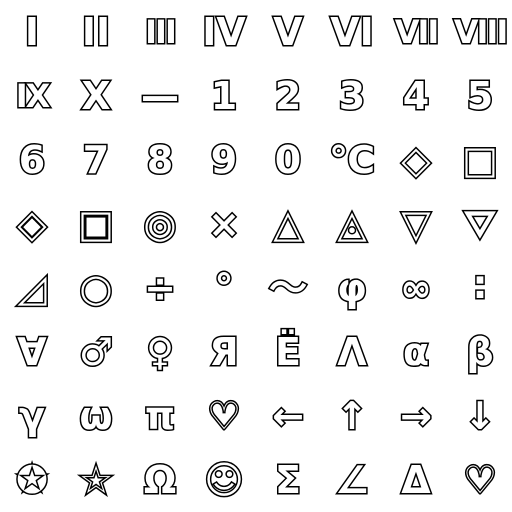 Image resolution: width=512 pixels, height=512 pixels. I want to click on symbol-cell: ↓, so click(480, 416).